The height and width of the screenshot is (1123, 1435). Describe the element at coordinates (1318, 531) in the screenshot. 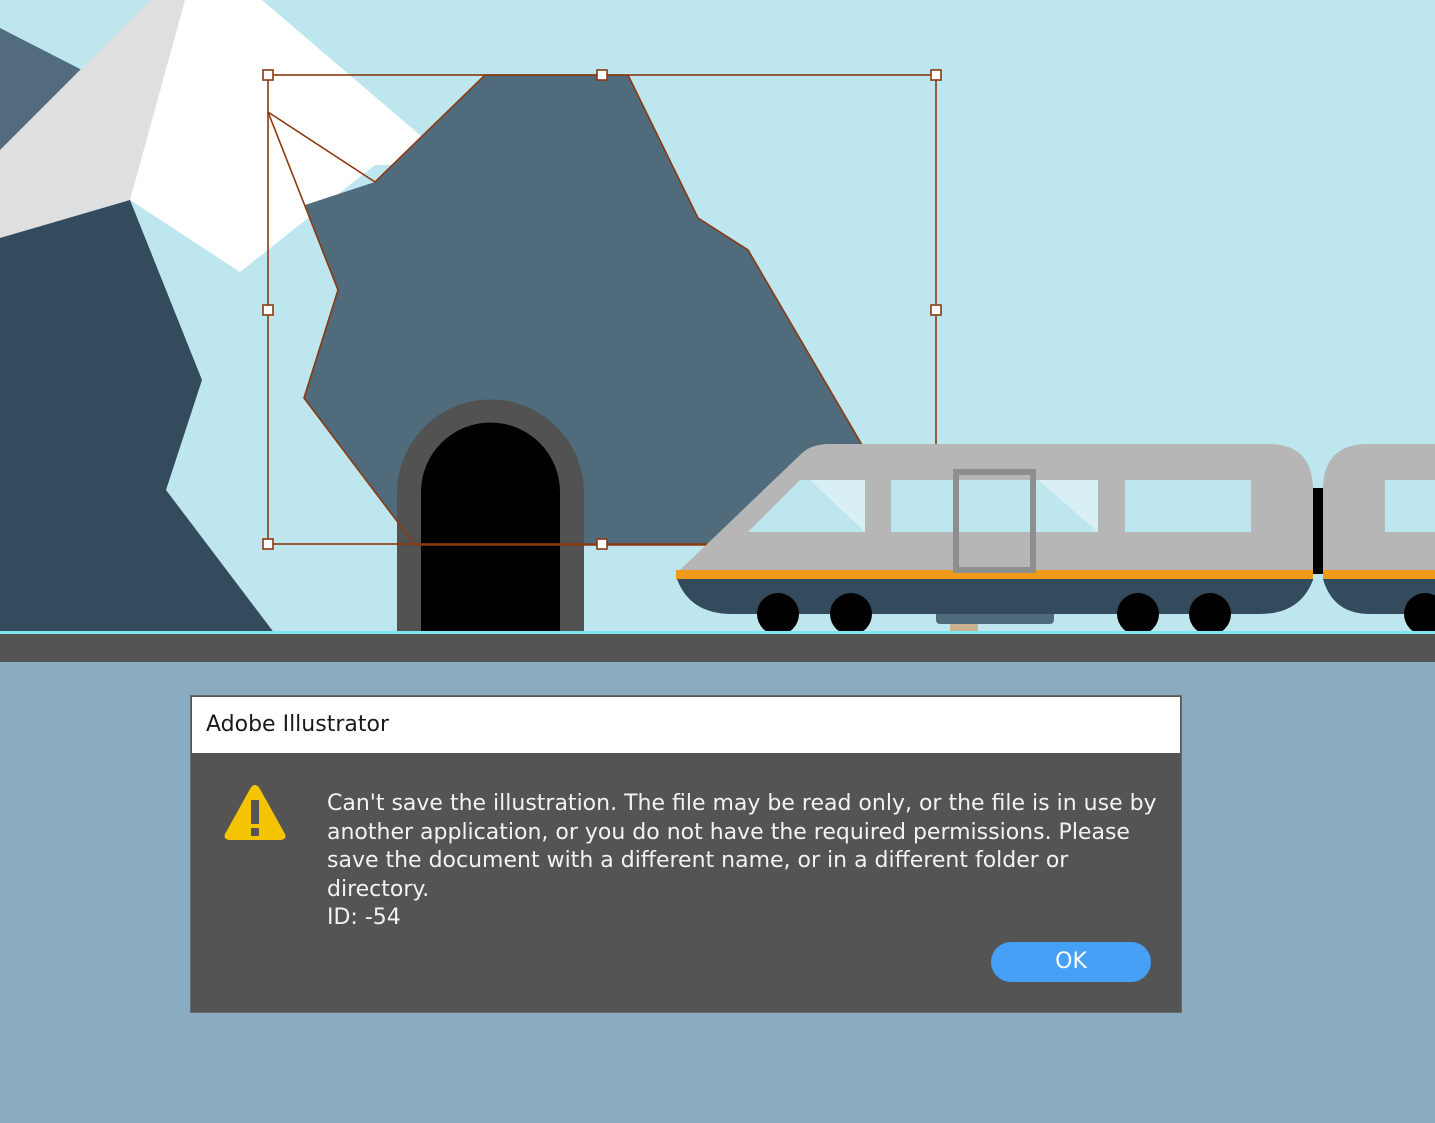

I see `train-coupler` at that location.